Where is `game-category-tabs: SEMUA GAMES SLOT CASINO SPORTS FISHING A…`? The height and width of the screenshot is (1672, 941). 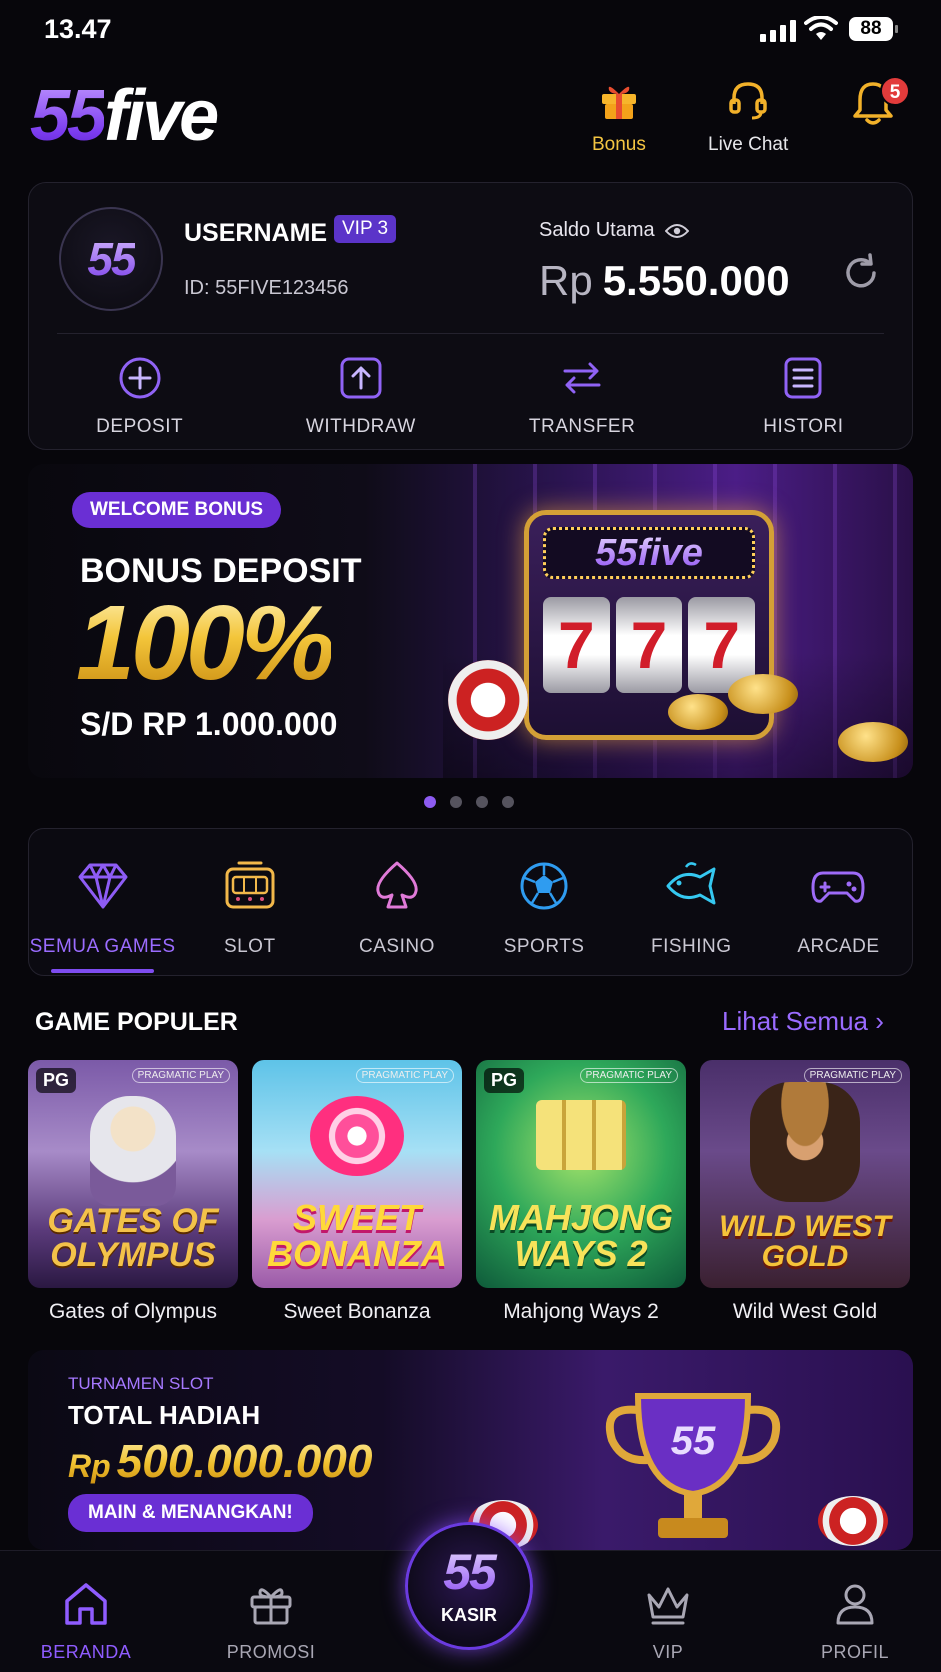
game-category-tabs: SEMUA GAMES SLOT CASINO SPORTS FISHING A… is located at coordinates (470, 902).